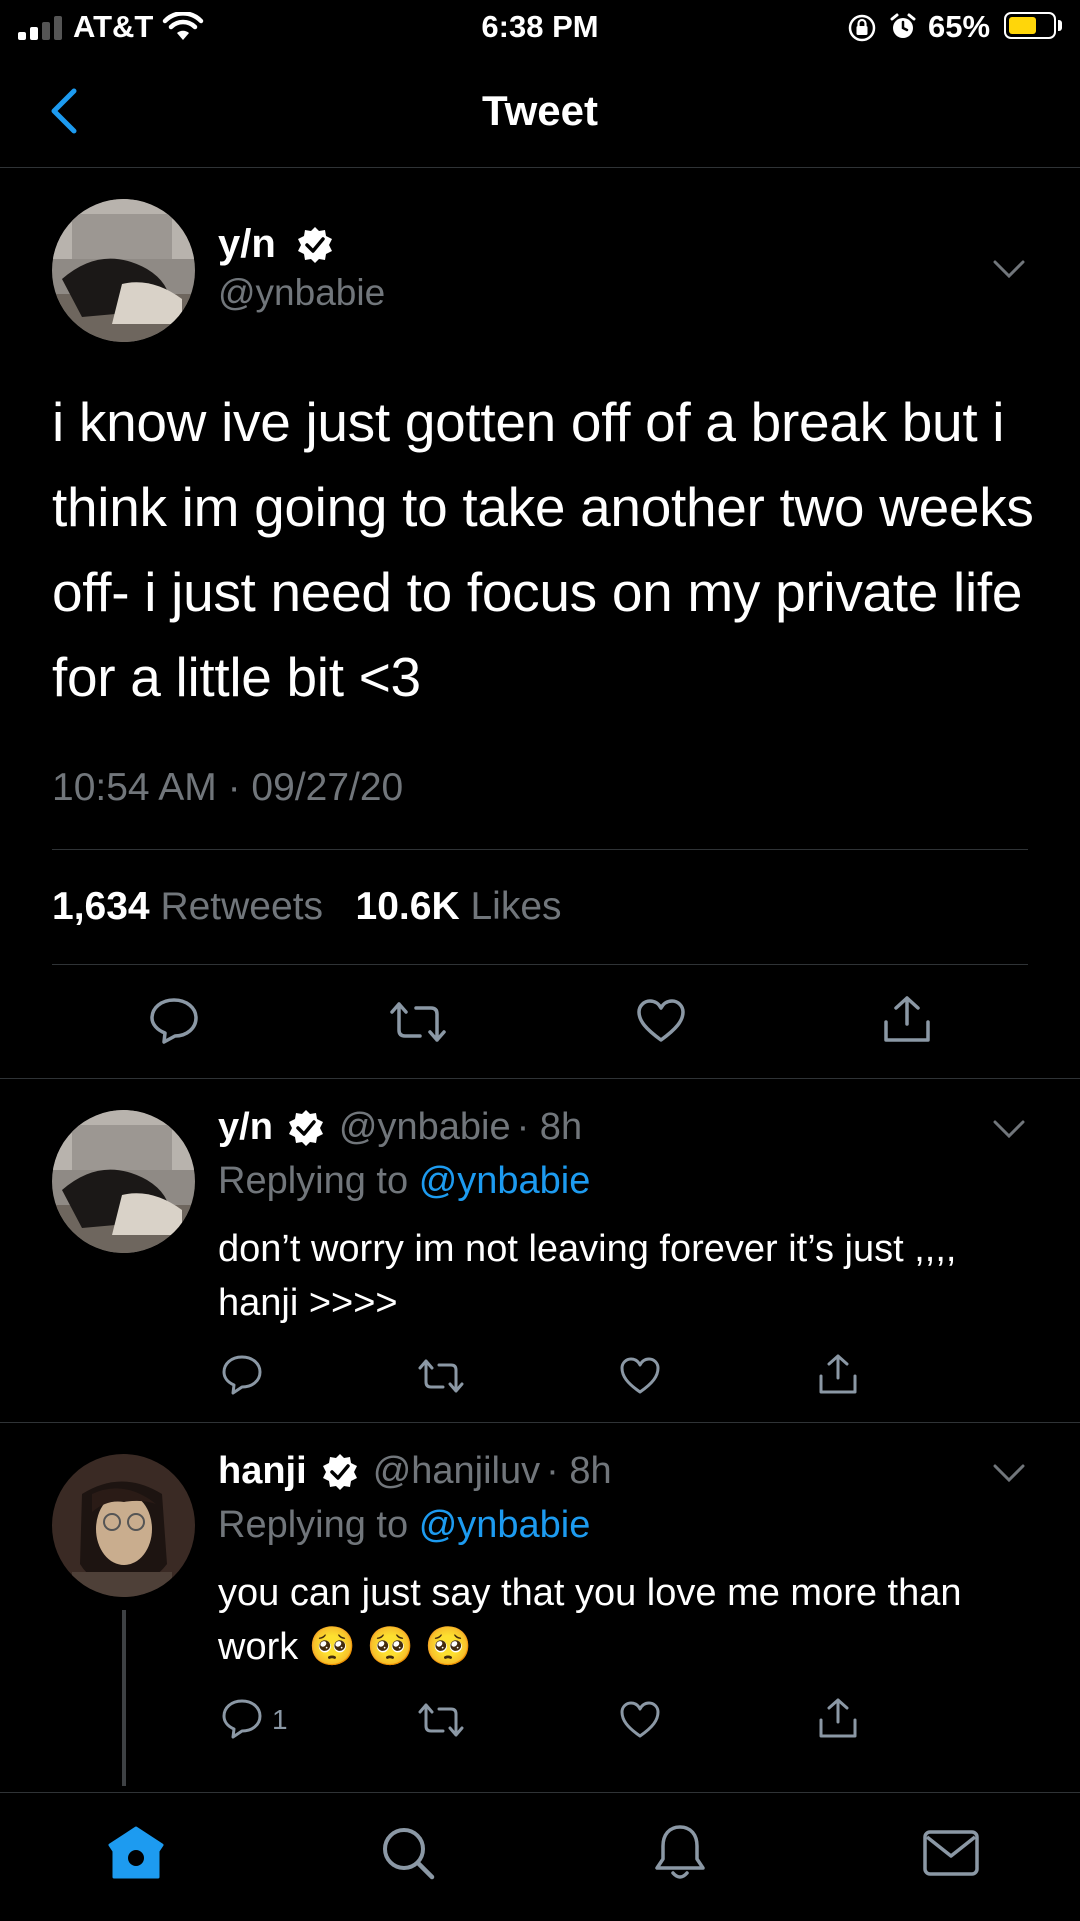  I want to click on reply-author-name: hanji, so click(262, 1471).